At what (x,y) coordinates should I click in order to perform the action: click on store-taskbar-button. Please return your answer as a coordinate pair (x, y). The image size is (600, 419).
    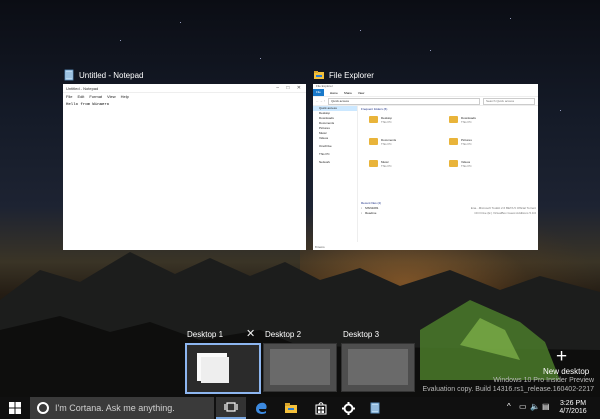
    Looking at the image, I should click on (321, 408).